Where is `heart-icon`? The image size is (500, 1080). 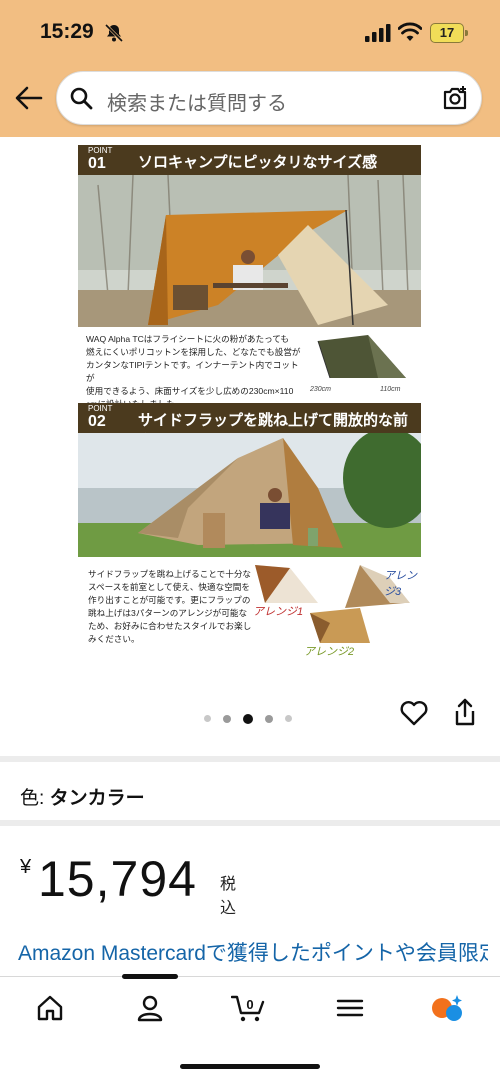
heart-icon is located at coordinates (414, 713).